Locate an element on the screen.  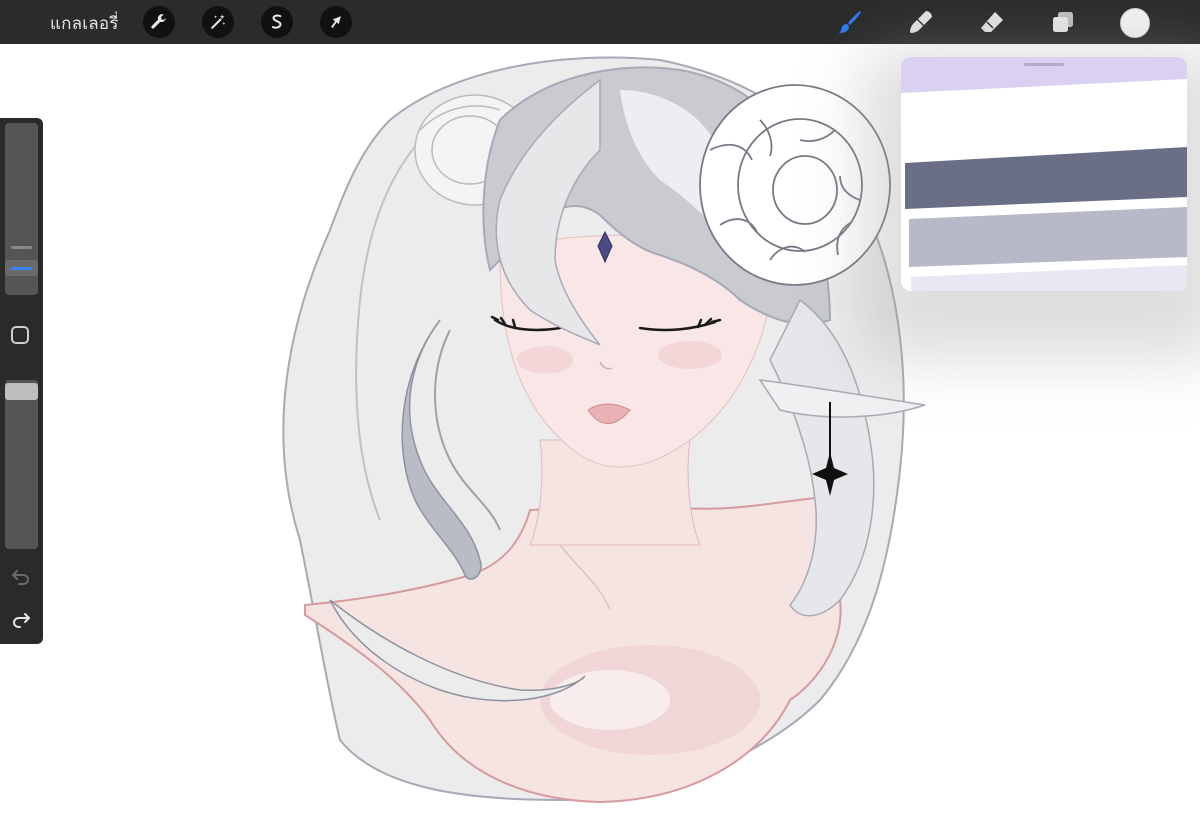
brush-opacity-thumb is located at coordinates (21, 392).